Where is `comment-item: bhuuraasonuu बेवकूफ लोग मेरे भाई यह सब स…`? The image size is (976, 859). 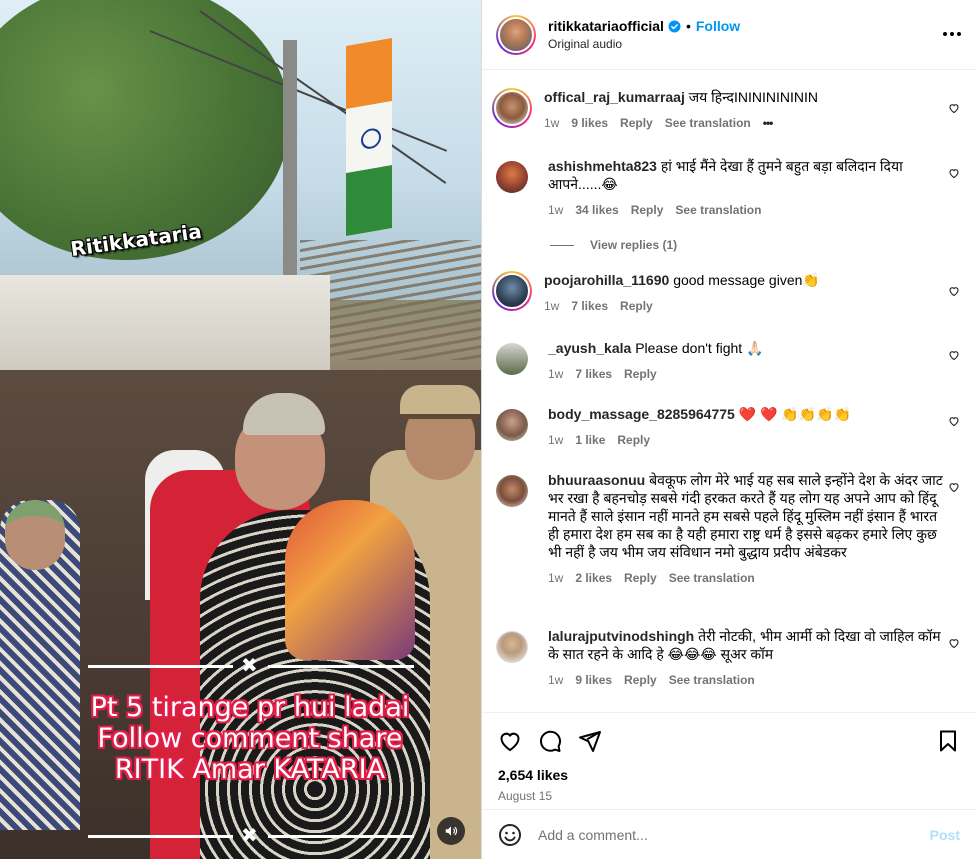 comment-item: bhuuraasonuu बेवकूफ लोग मेरे भाई यह सब स… is located at coordinates (729, 529).